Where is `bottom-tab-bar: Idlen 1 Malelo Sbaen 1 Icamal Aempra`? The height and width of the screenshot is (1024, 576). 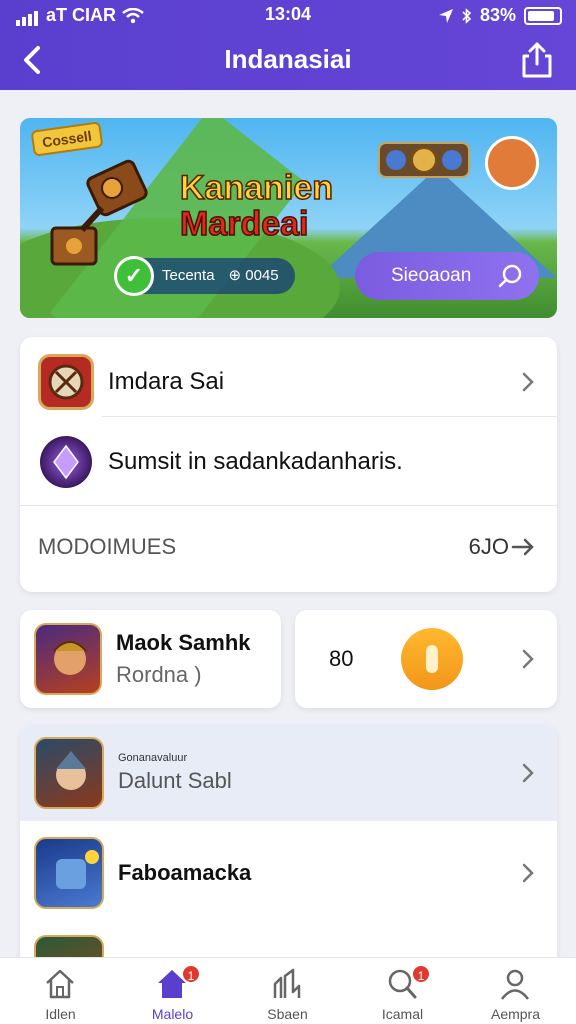
bottom-tab-bar: Idlen 1 Malelo Sbaen 1 Icamal Aempra is located at coordinates (288, 990).